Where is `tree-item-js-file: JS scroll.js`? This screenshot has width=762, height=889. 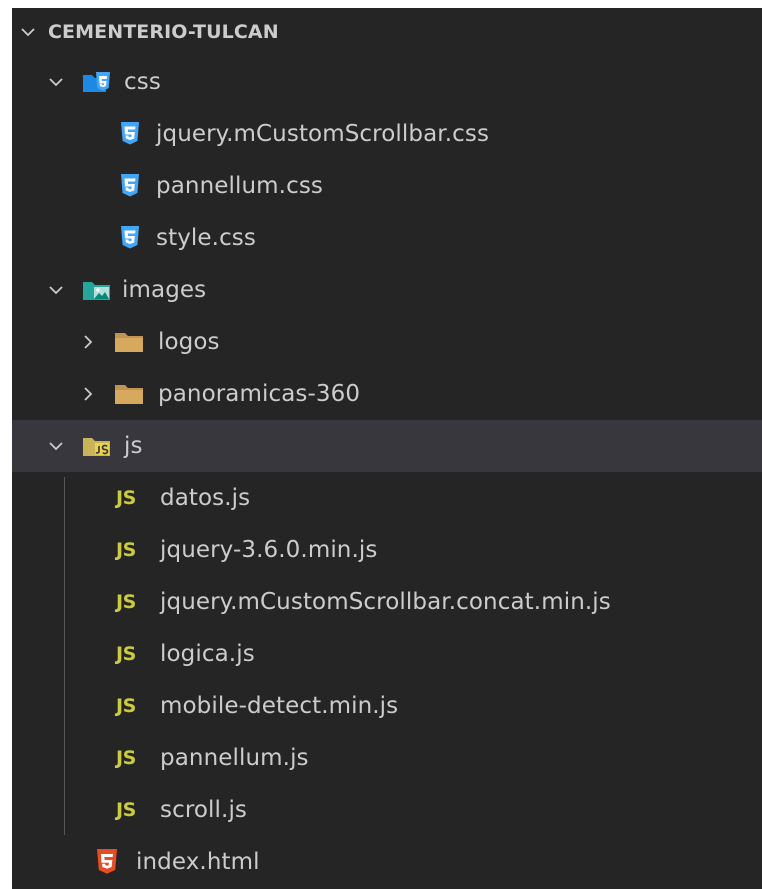
tree-item-js-file: JS scroll.js is located at coordinates (387, 810).